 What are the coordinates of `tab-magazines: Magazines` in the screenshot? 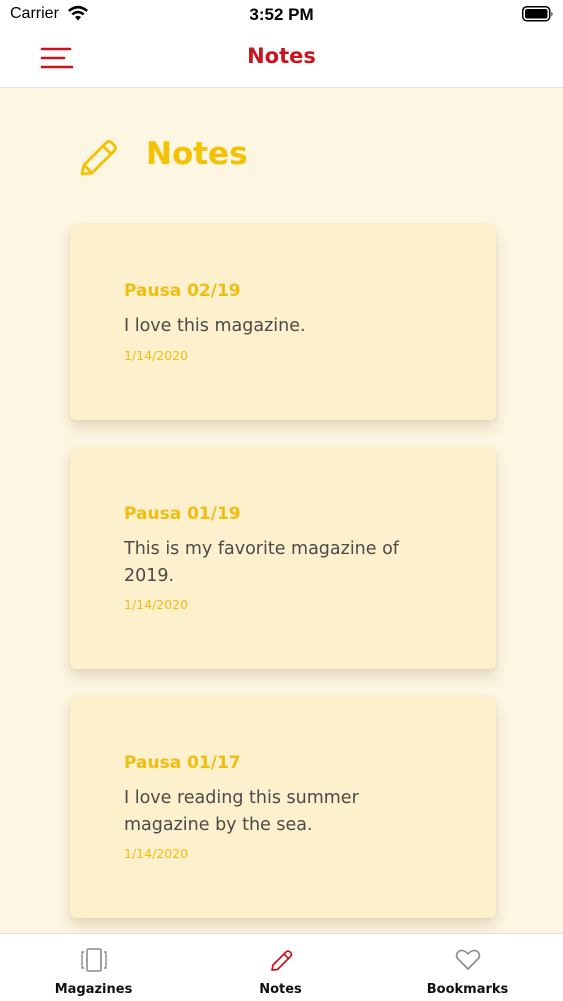 It's located at (93, 967).